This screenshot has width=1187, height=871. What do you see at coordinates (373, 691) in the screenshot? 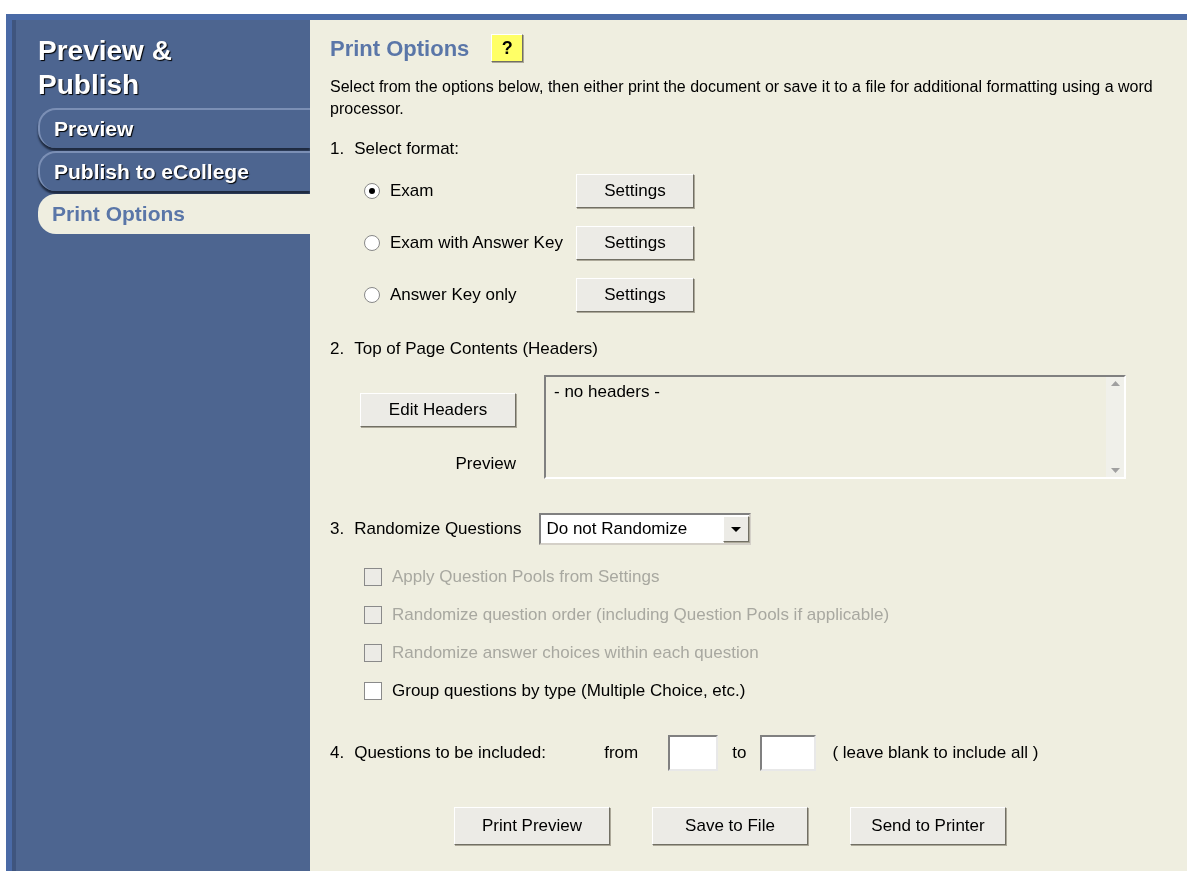
I see `checkbox` at bounding box center [373, 691].